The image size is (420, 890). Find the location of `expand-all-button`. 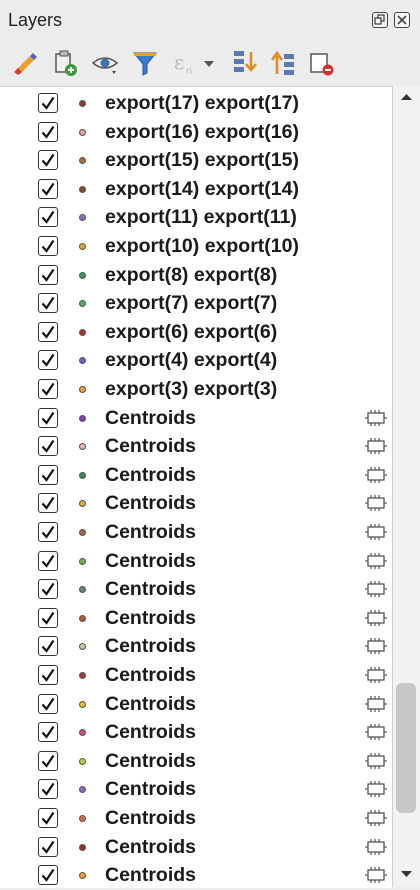

expand-all-button is located at coordinates (245, 63).